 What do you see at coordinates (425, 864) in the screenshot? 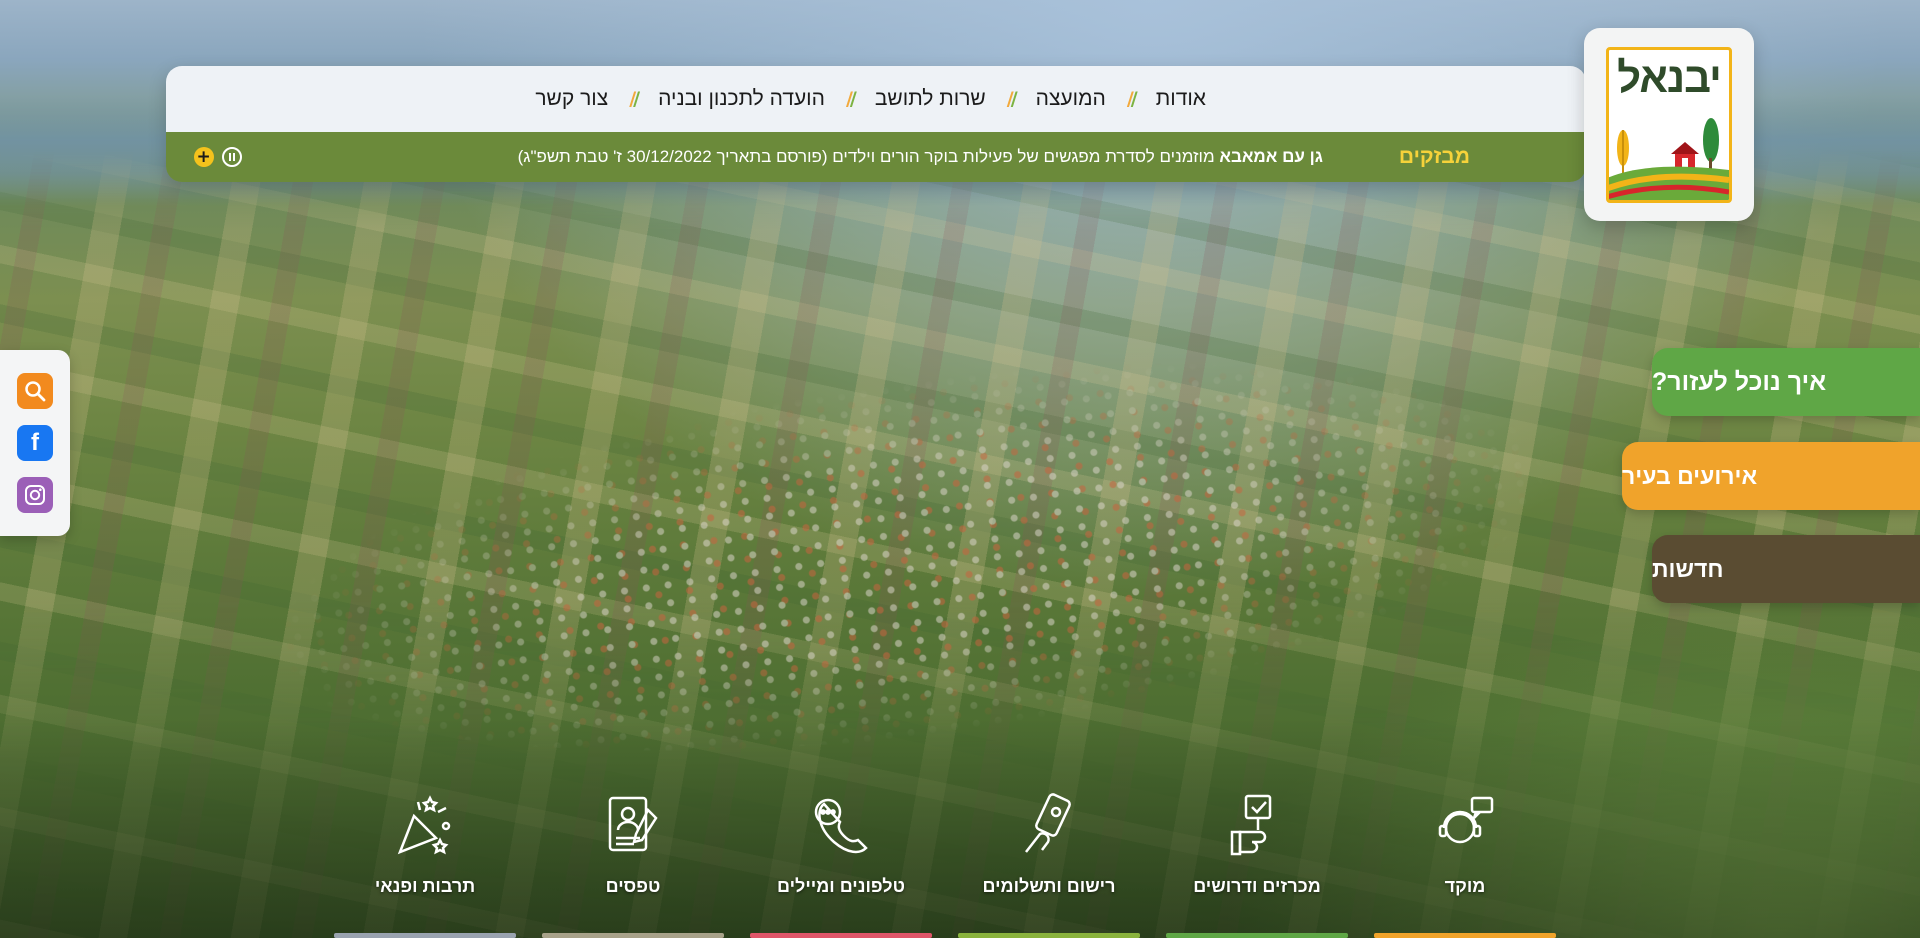
I see `quick-link-culture-leisure: תרבות ופנאי` at bounding box center [425, 864].